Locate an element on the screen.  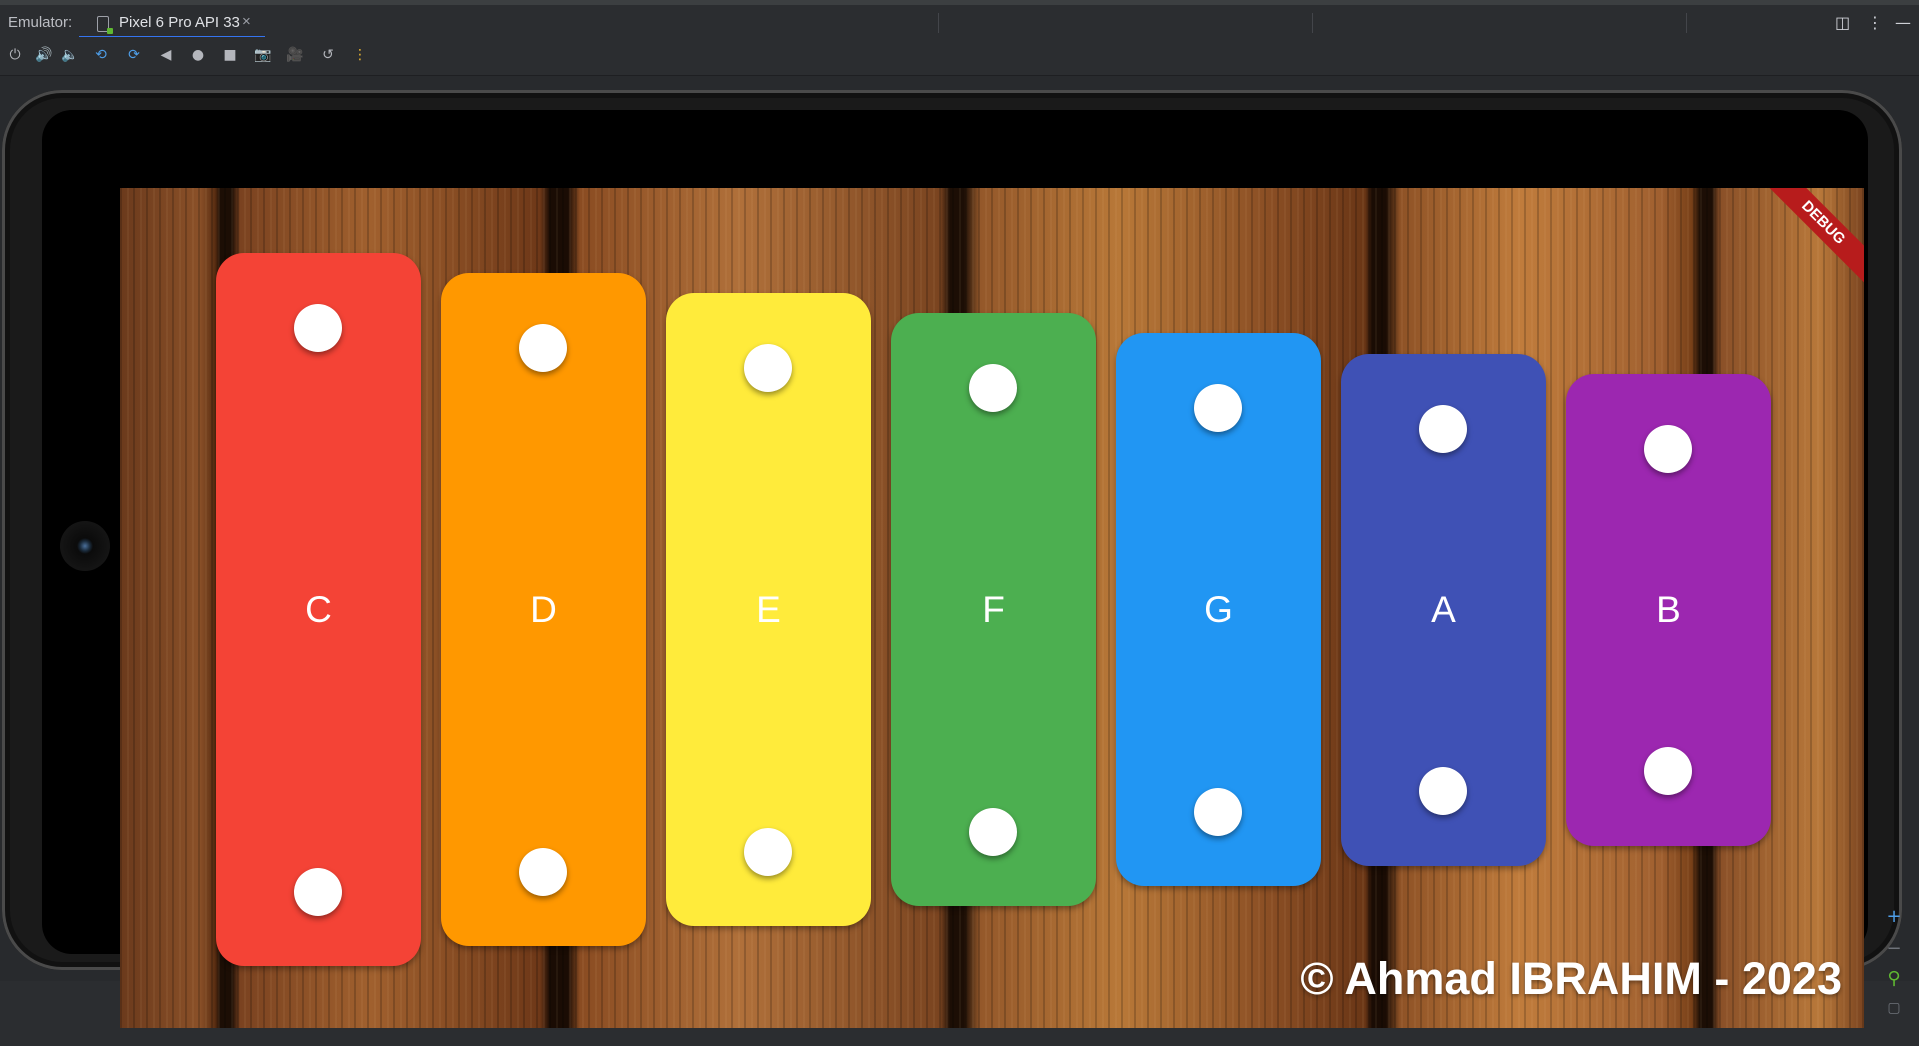
zoom-search-icon: ⚲ is located at coordinates (1894, 978).